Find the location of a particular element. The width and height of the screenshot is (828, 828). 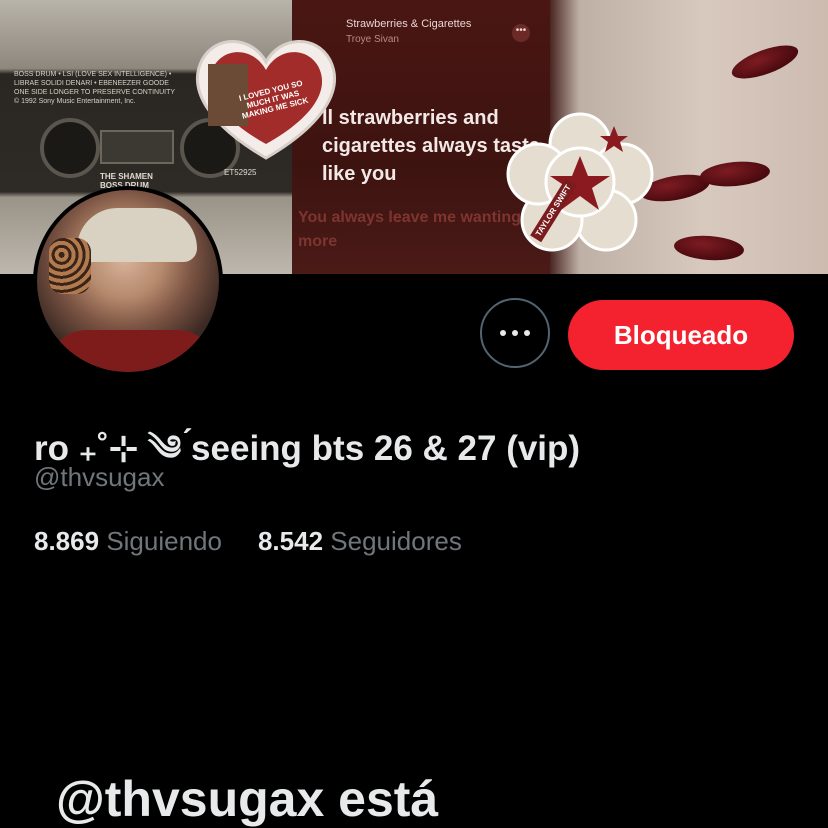

avatar is located at coordinates (128, 281).